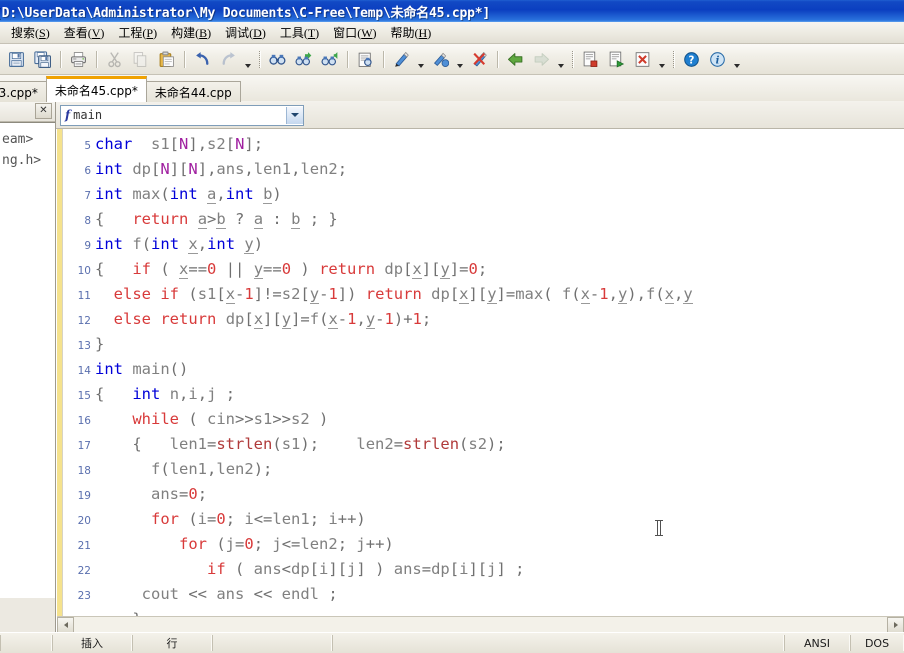 The height and width of the screenshot is (653, 904). I want to click on menu-item-t: 工具(T), so click(299, 33).